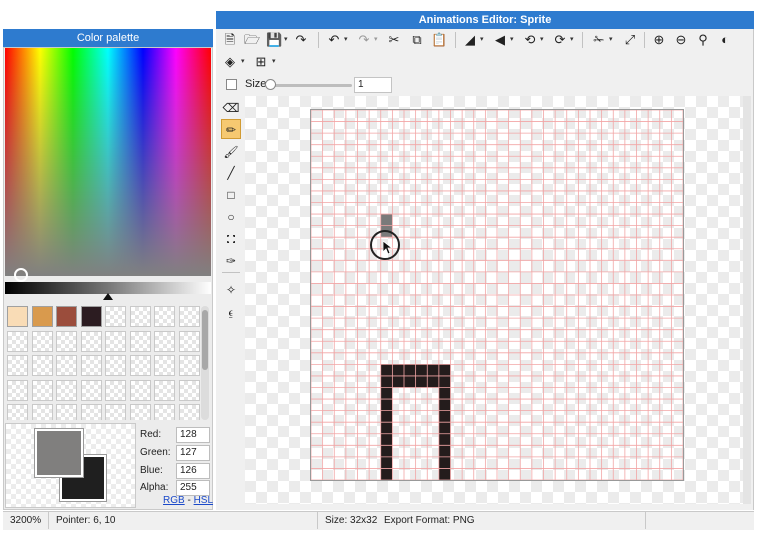  I want to click on pivot-icon: ✧, so click(231, 290).